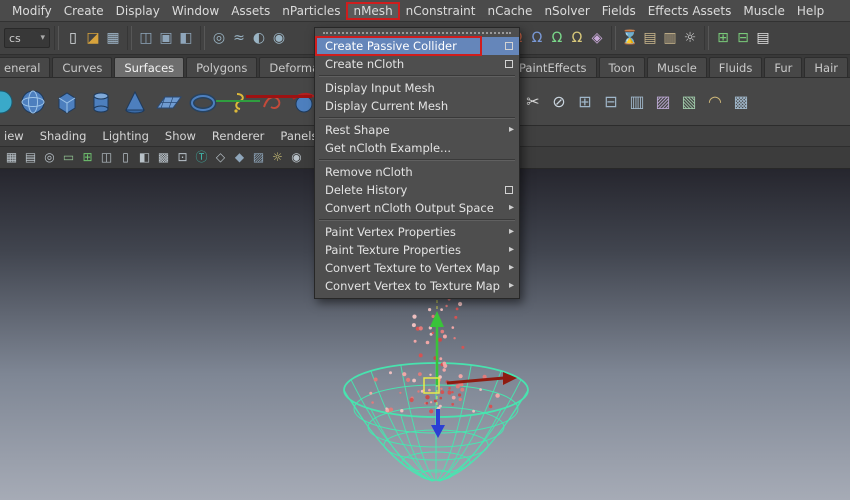 Image resolution: width=850 pixels, height=500 pixels. Describe the element at coordinates (630, 38) in the screenshot. I see `construction-history-icon: ⌛` at that location.